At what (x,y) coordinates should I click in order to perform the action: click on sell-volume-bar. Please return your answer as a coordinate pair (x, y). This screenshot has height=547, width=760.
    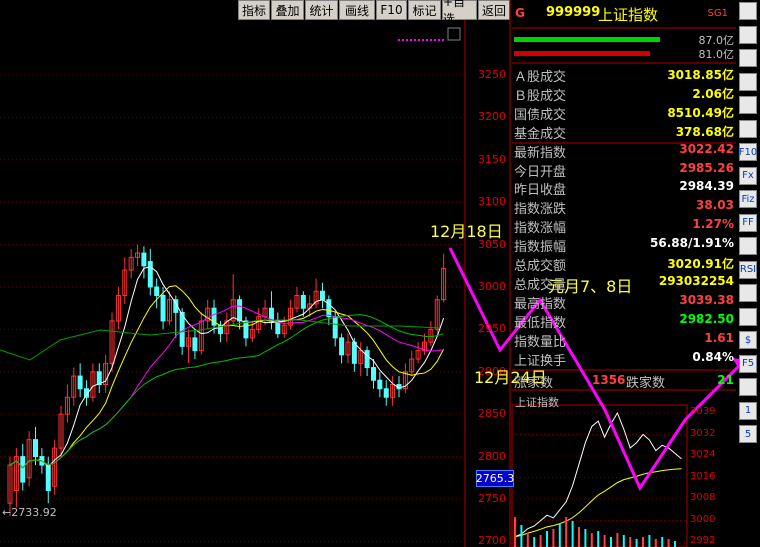
    Looking at the image, I should click on (582, 53).